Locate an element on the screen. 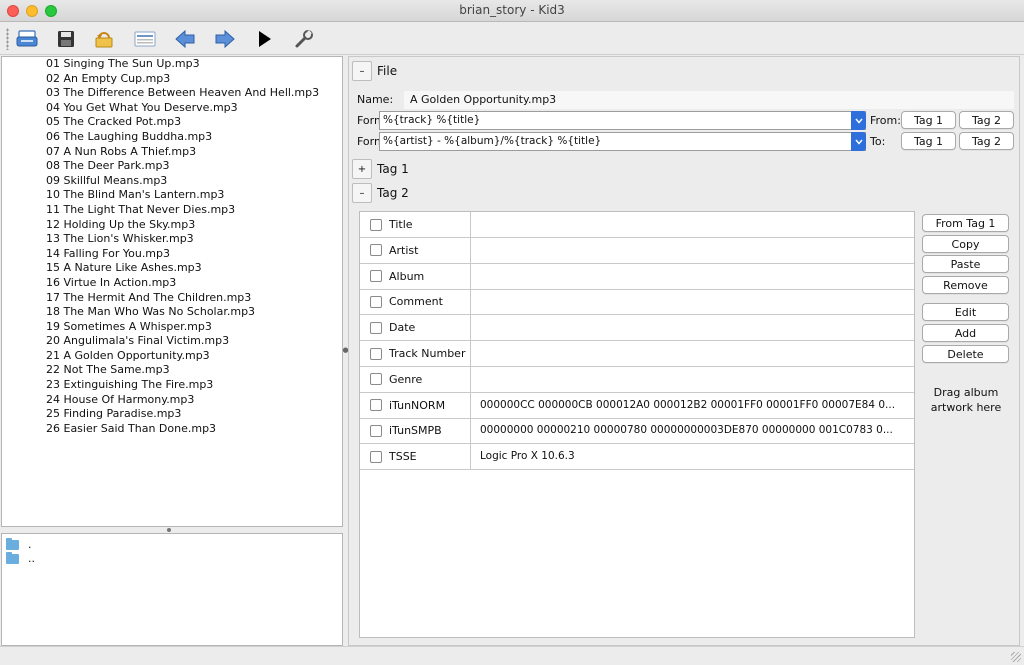 The height and width of the screenshot is (665, 1024). settings-button is located at coordinates (304, 39).